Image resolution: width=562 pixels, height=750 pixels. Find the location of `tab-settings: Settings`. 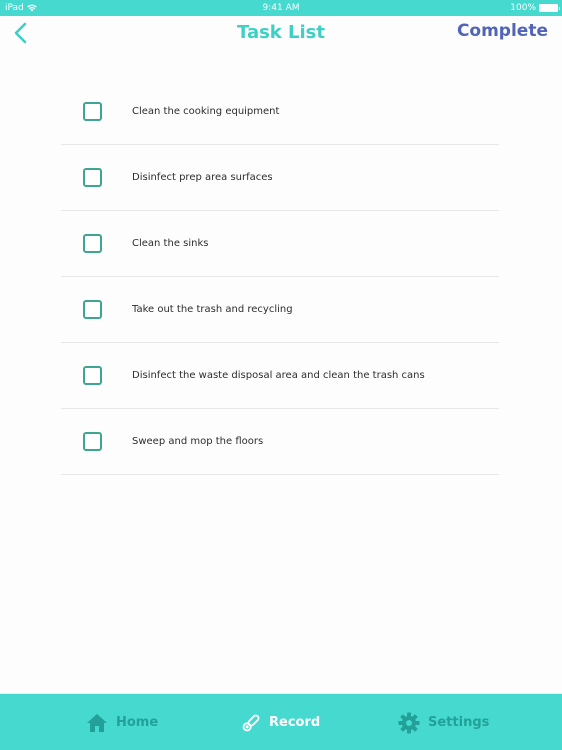

tab-settings: Settings is located at coordinates (443, 722).